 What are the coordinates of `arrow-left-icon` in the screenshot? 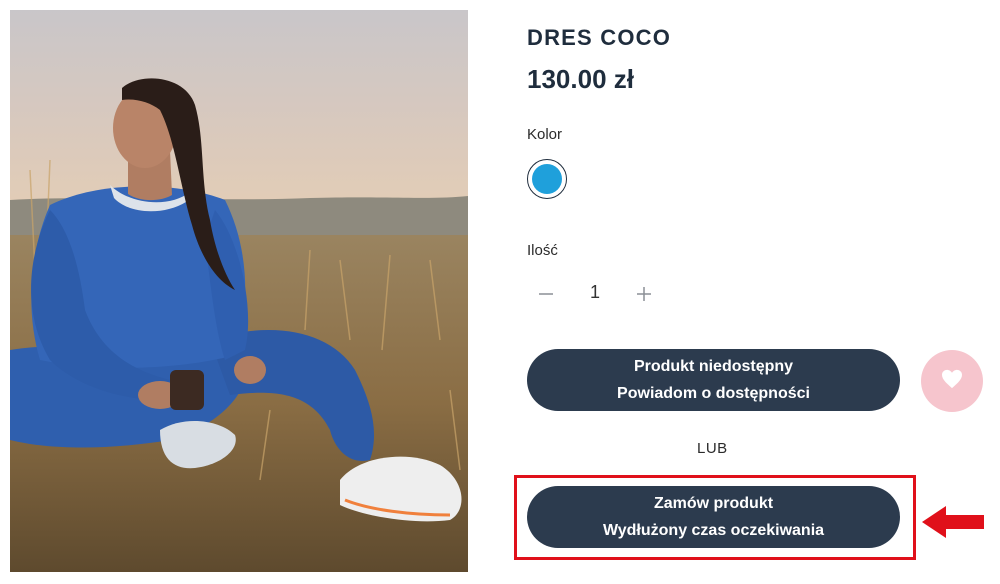 It's located at (953, 522).